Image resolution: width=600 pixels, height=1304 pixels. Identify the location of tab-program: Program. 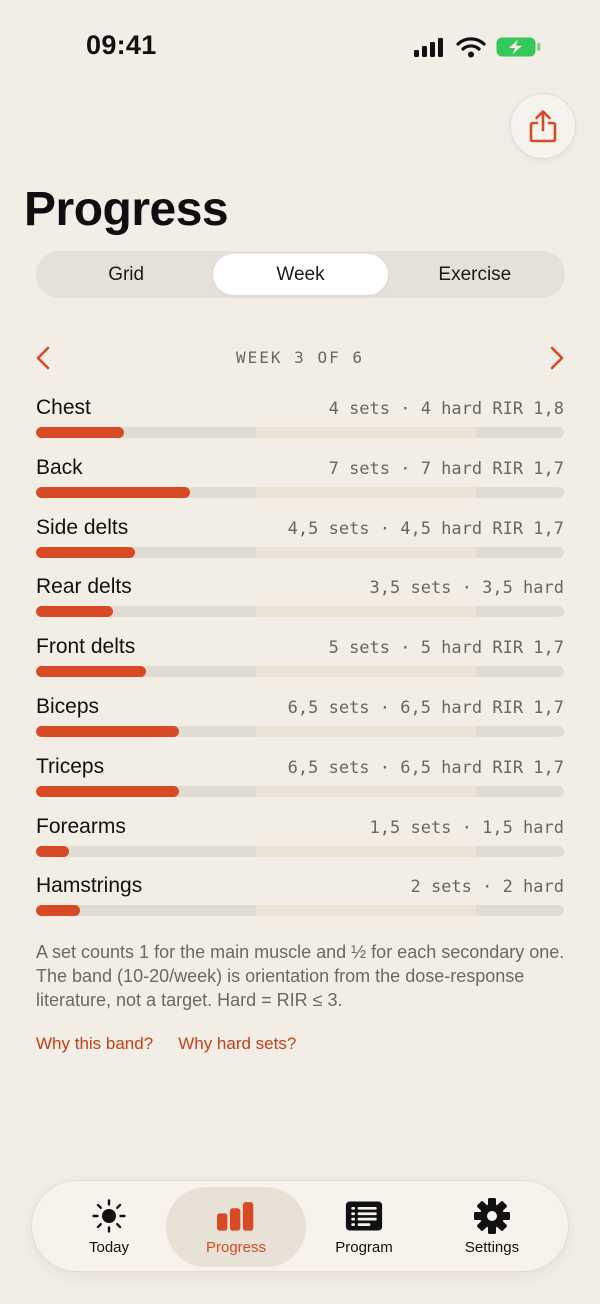
(364, 1227).